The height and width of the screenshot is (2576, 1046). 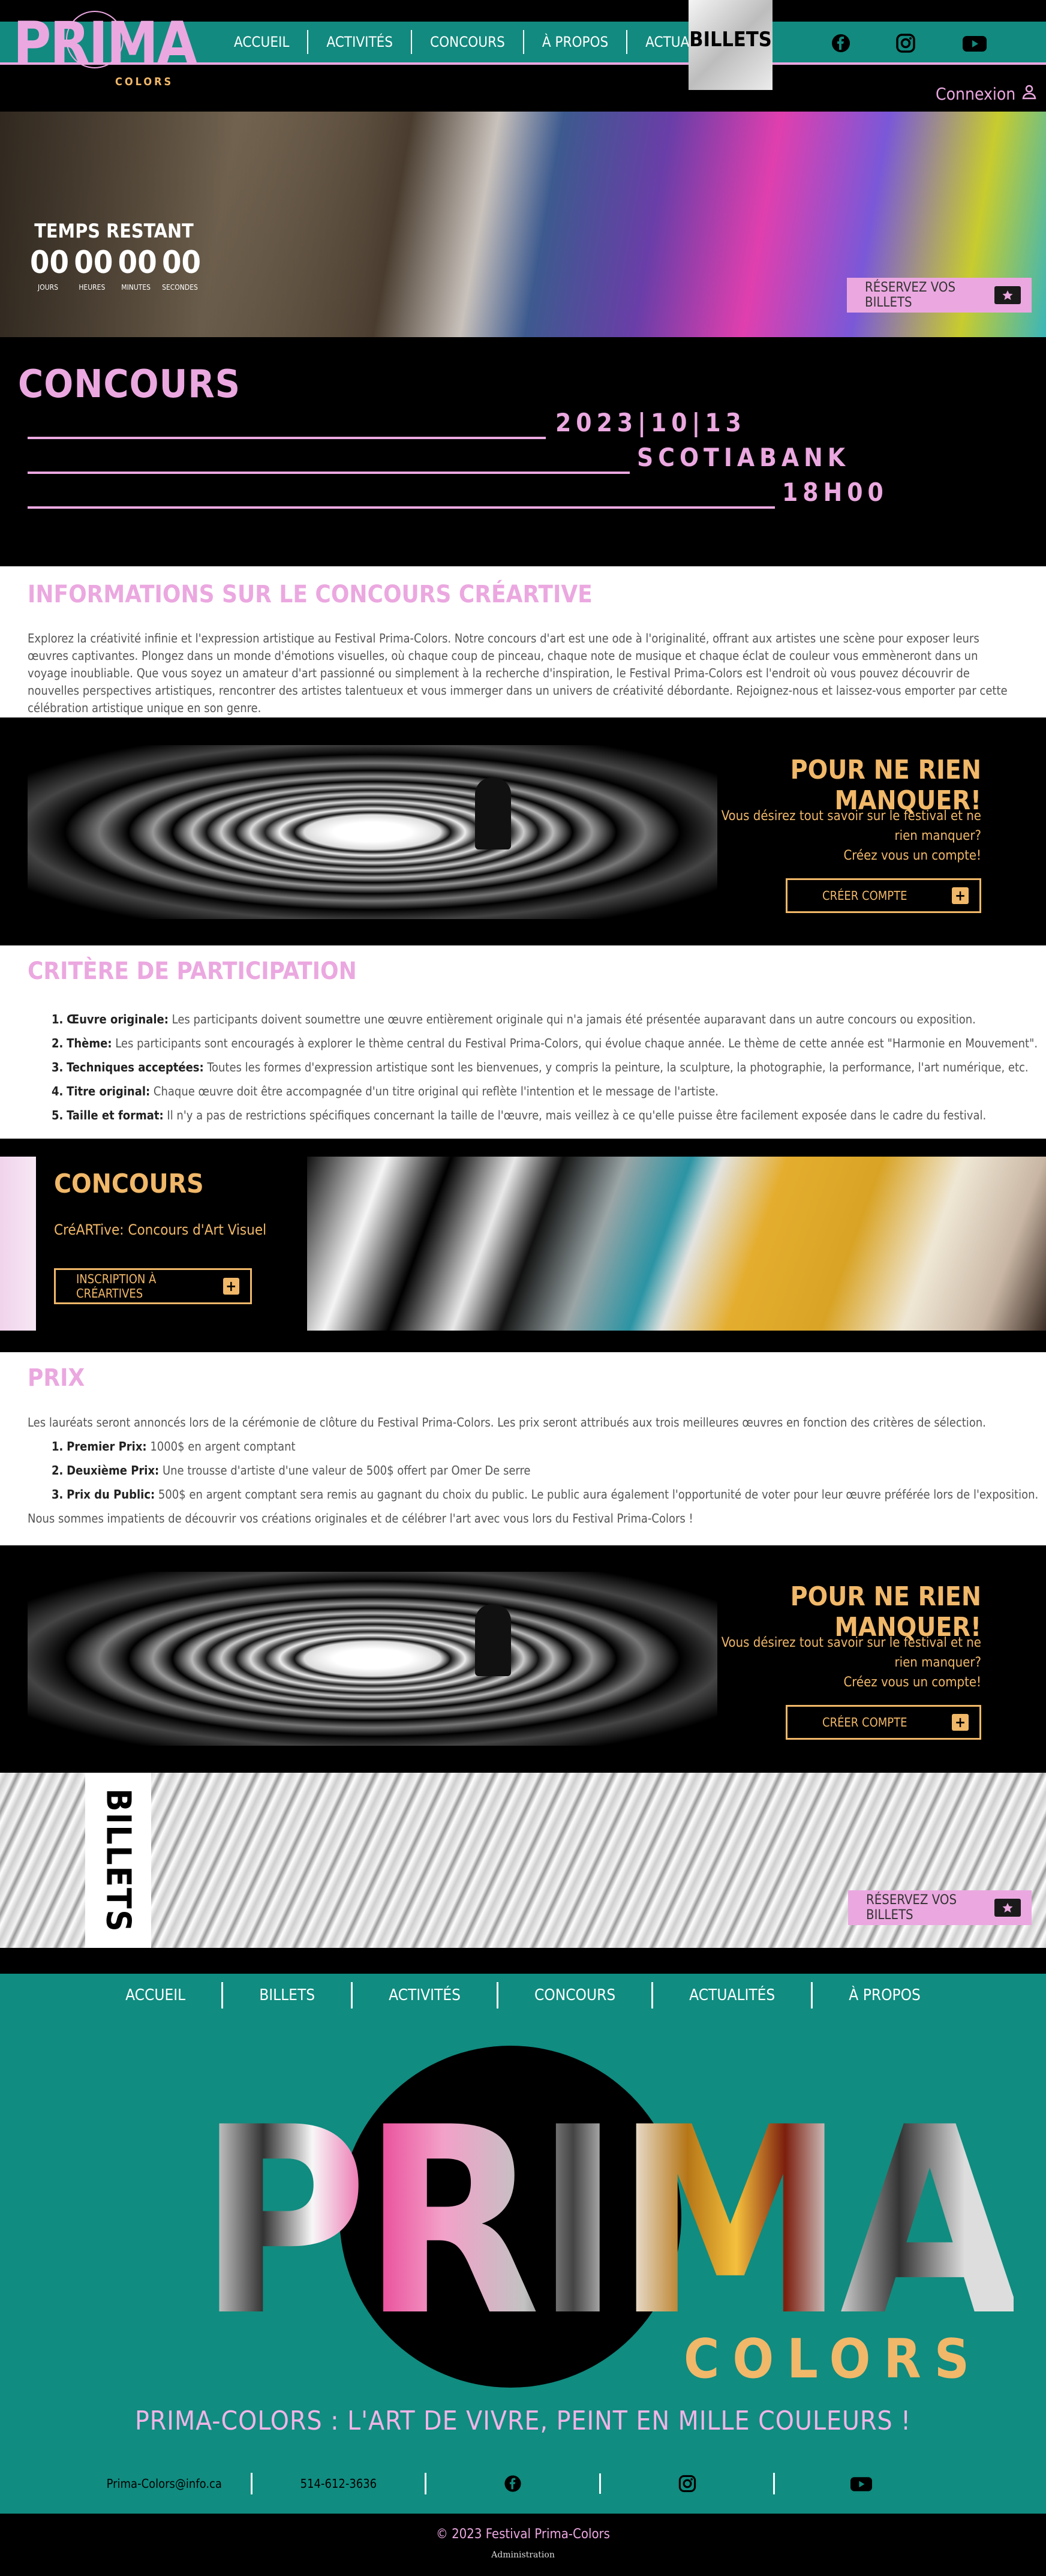 What do you see at coordinates (676, 1244) in the screenshot?
I see `art-collage-image` at bounding box center [676, 1244].